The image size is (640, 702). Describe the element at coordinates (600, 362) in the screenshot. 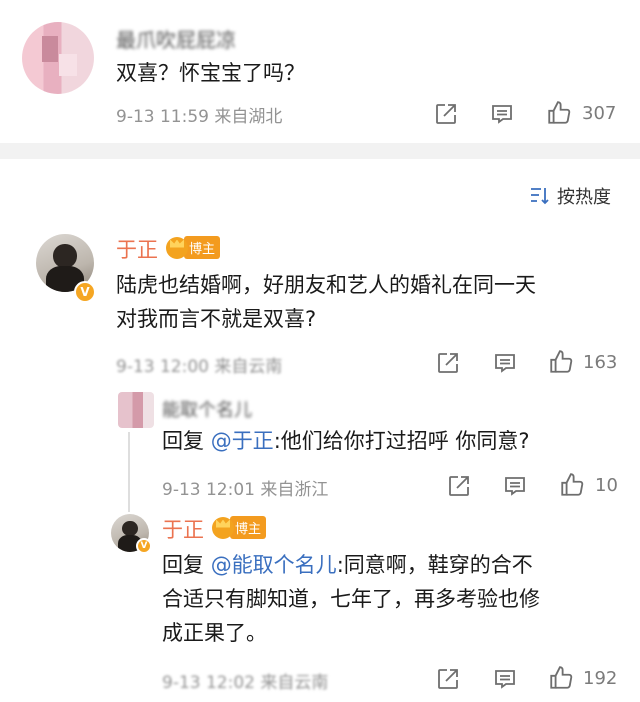

I see `like-count: 163` at that location.